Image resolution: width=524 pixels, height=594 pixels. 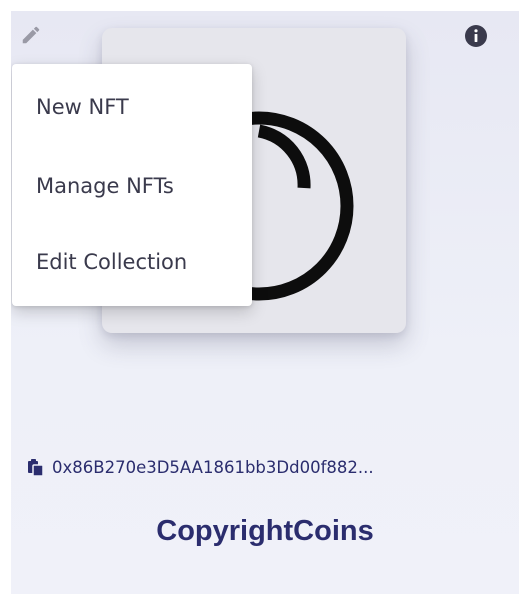 I want to click on collection-title: CopyrightCoins, so click(x=265, y=531).